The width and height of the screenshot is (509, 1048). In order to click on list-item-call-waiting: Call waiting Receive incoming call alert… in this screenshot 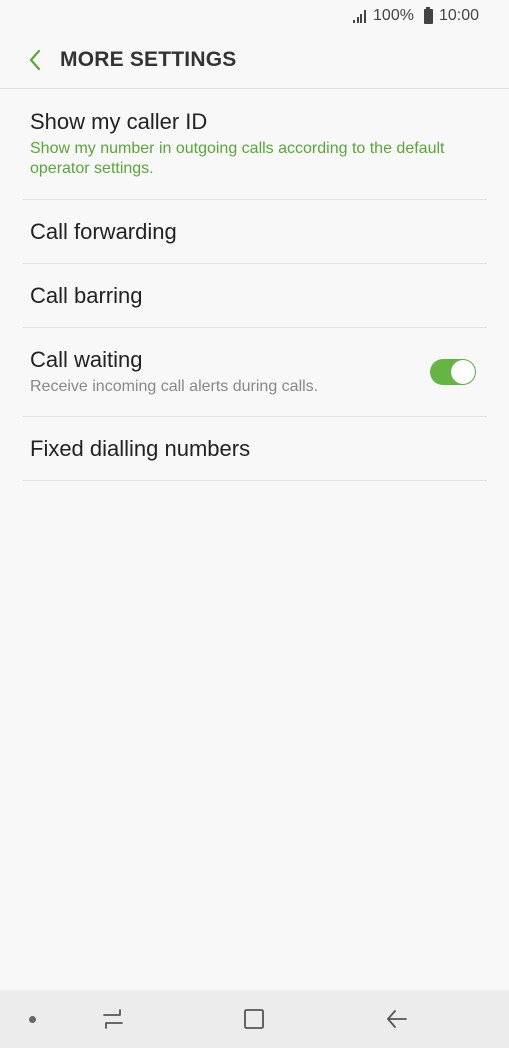, I will do `click(254, 372)`.